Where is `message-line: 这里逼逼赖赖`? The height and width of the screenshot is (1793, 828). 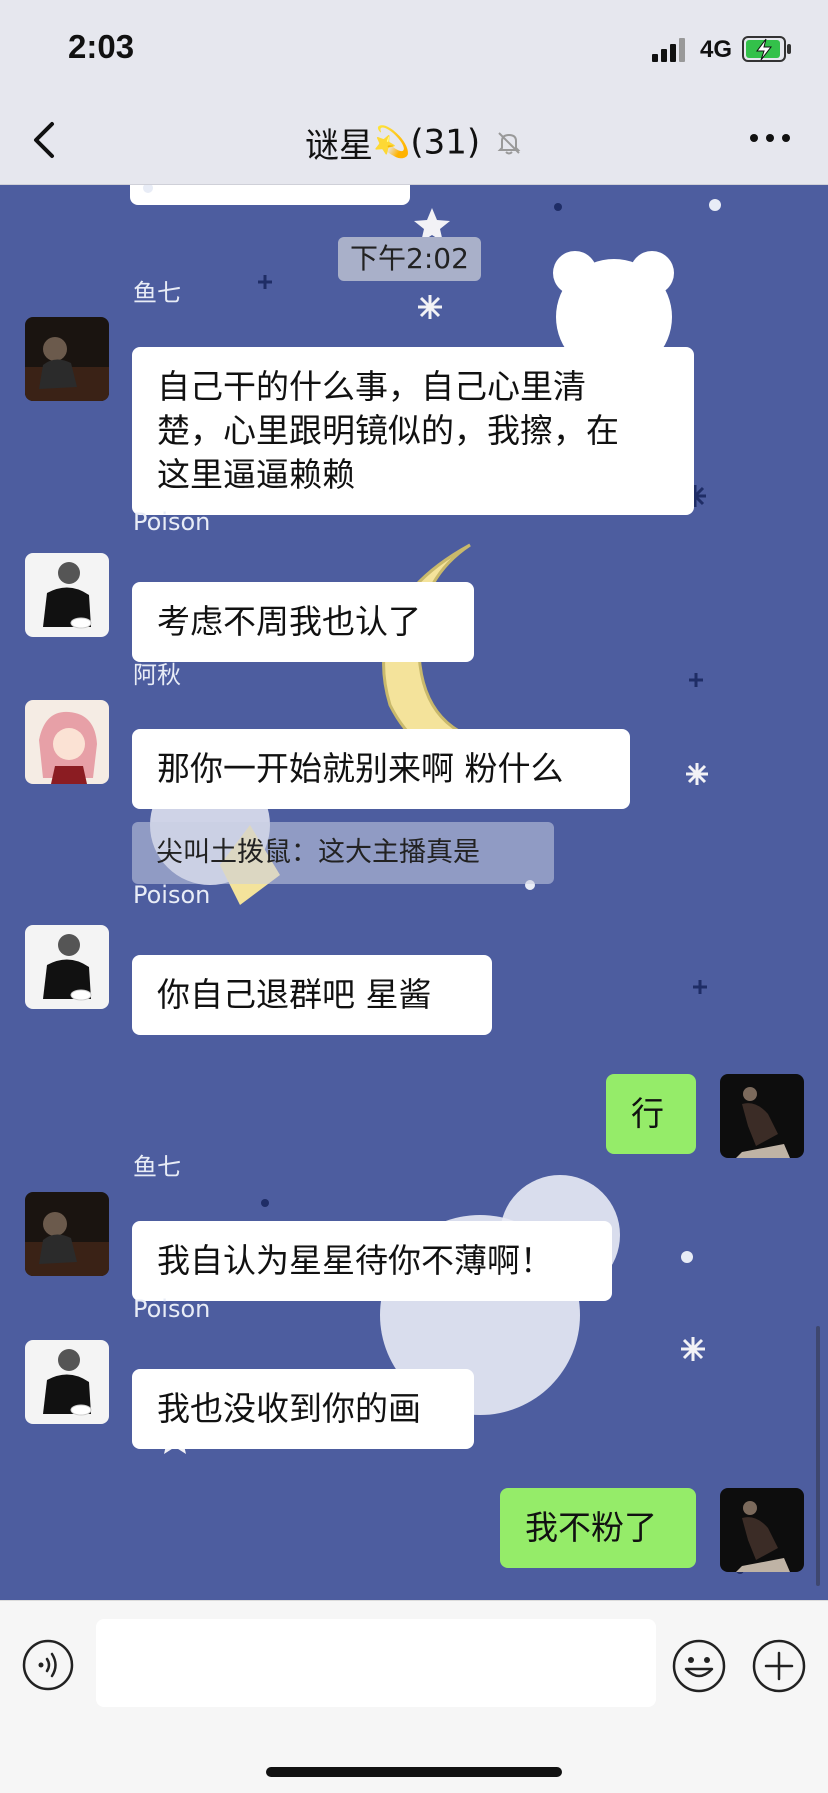 message-line: 这里逼逼赖赖 is located at coordinates (256, 474).